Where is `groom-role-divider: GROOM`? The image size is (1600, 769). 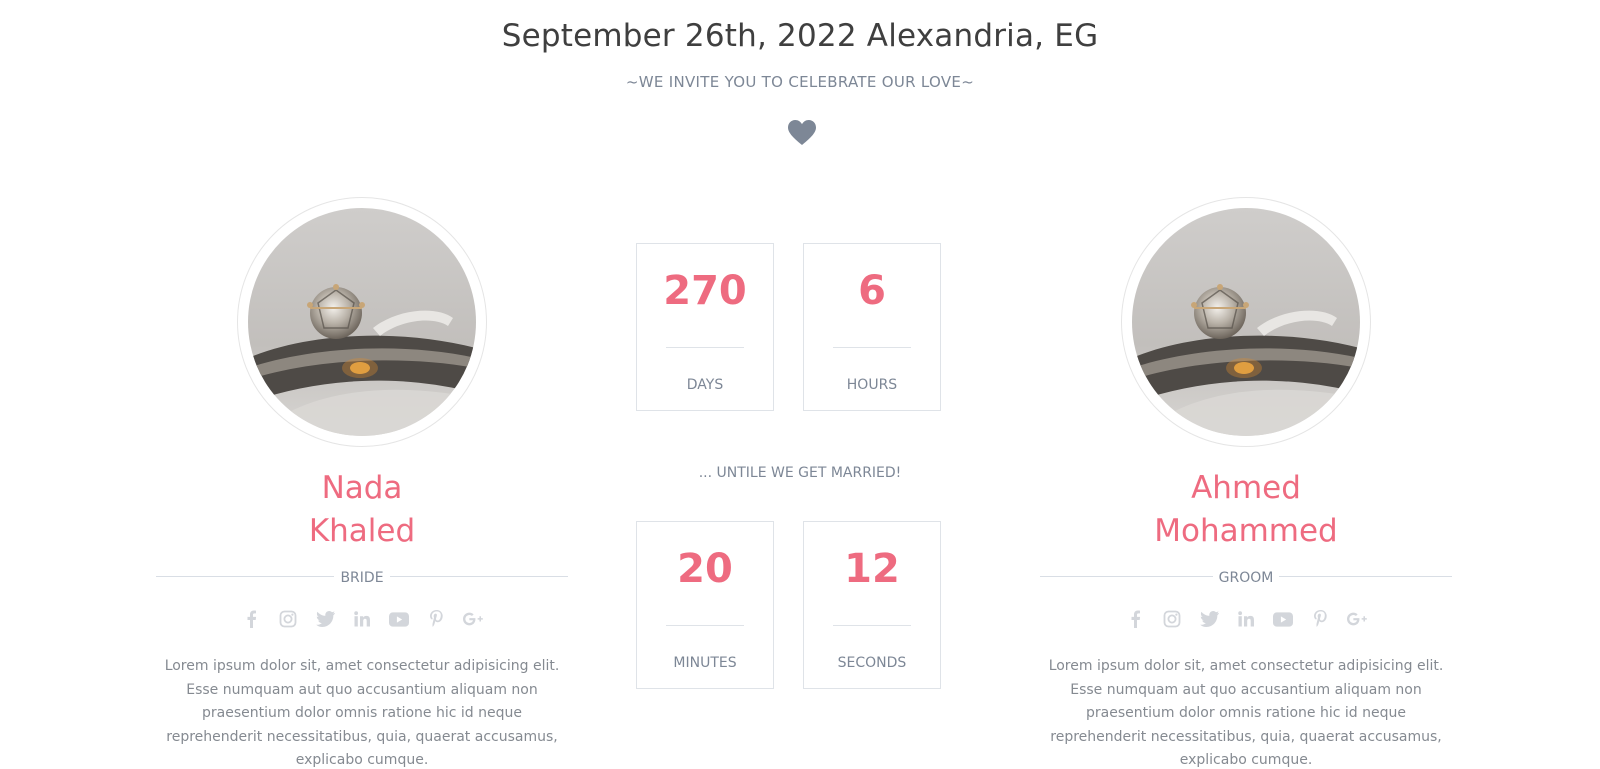 groom-role-divider: GROOM is located at coordinates (1246, 577).